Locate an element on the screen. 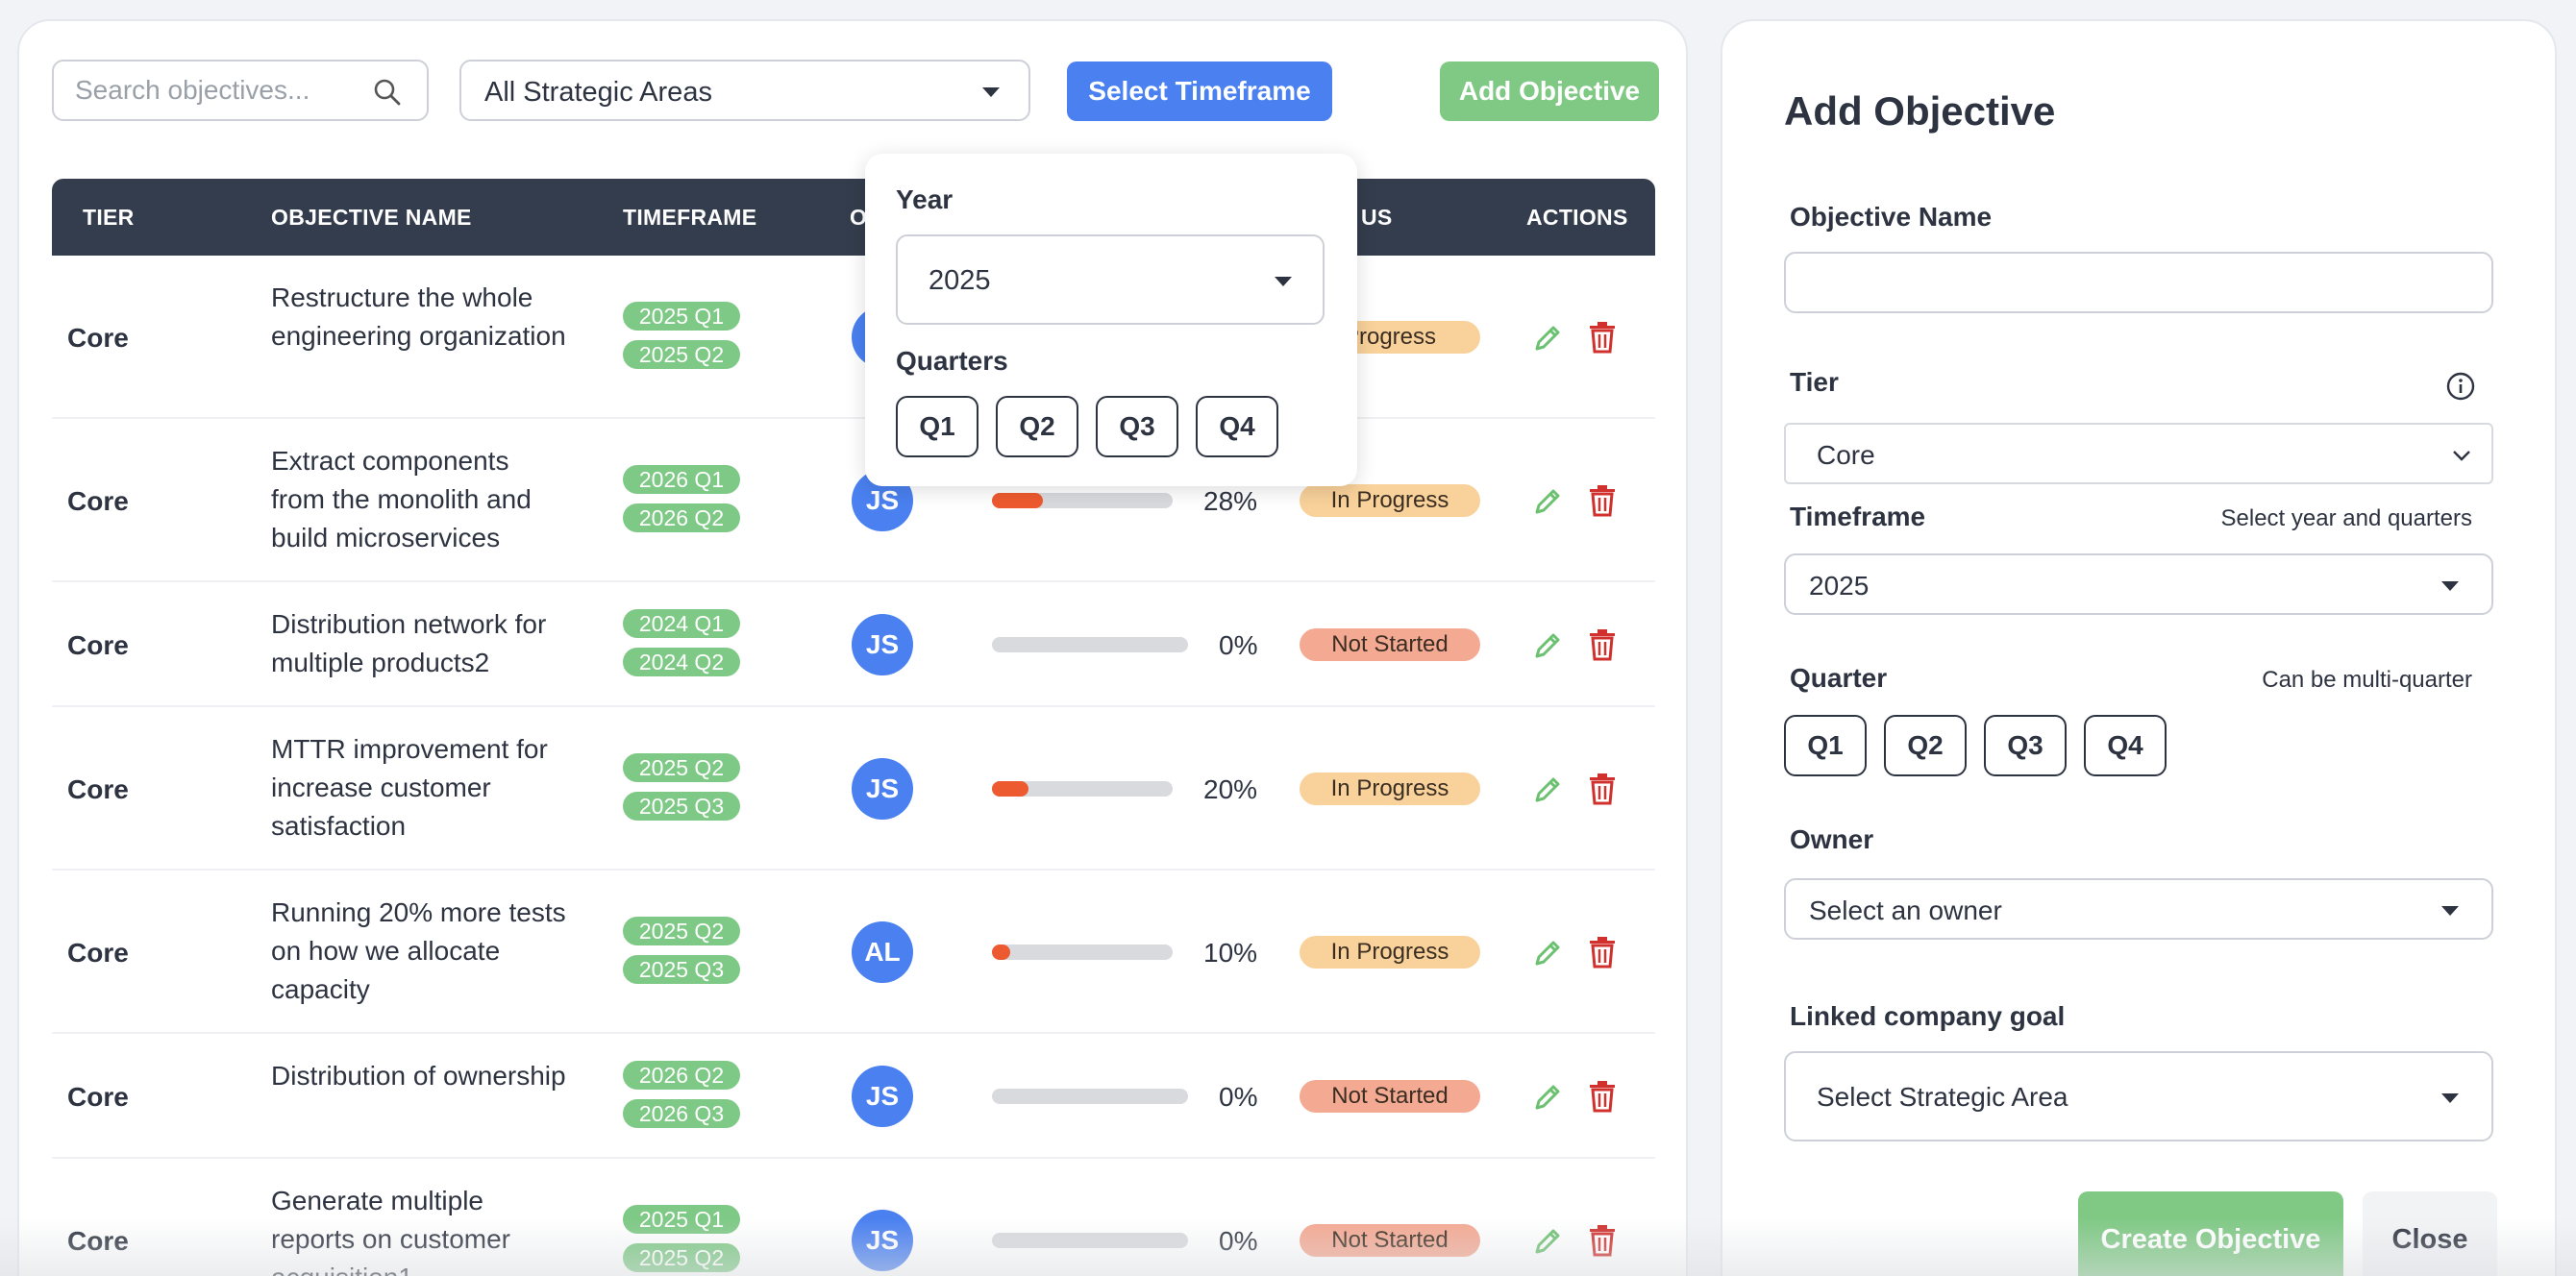 Image resolution: width=2576 pixels, height=1276 pixels. strategic-area-filter: All Strategic Areas is located at coordinates (744, 91).